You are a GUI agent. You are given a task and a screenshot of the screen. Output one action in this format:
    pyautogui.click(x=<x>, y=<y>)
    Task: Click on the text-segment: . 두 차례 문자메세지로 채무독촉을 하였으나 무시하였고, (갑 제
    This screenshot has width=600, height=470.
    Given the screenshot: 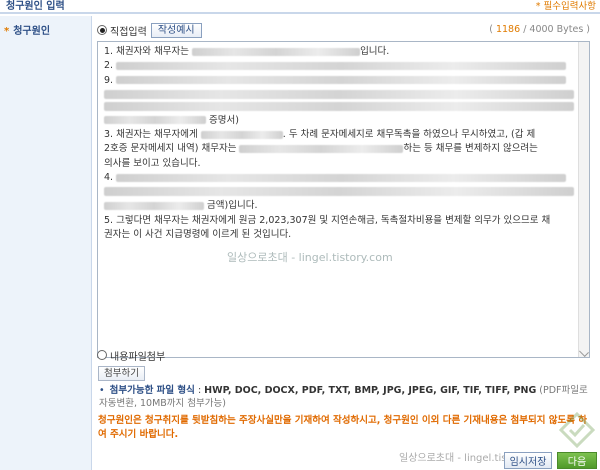 What is the action you would take?
    pyautogui.click(x=409, y=135)
    